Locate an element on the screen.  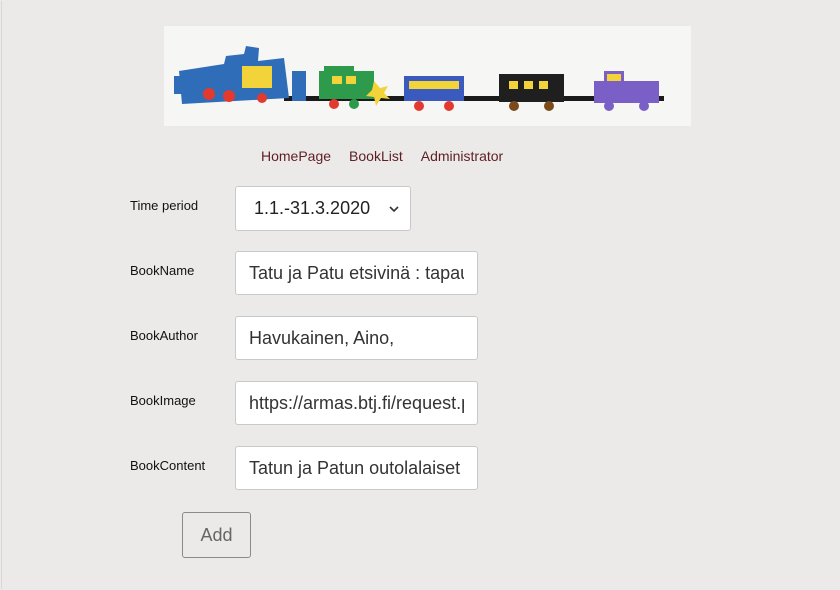
book-name-input is located at coordinates (356, 273).